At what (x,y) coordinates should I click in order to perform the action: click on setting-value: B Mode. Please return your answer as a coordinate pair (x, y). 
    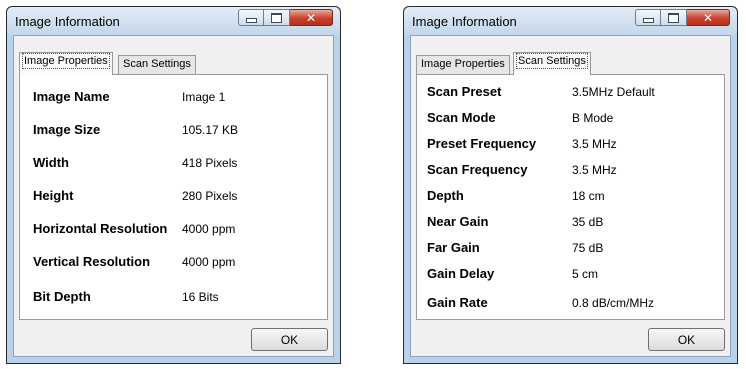
    Looking at the image, I should click on (593, 118).